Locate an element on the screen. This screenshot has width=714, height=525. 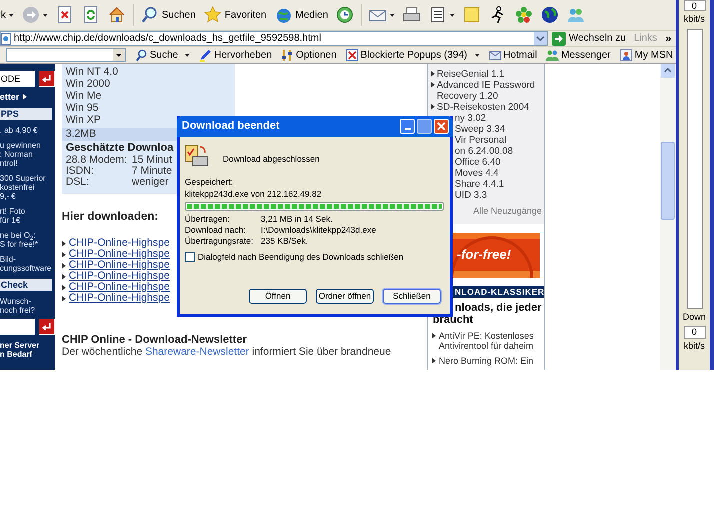
page-icon is located at coordinates (6, 38).